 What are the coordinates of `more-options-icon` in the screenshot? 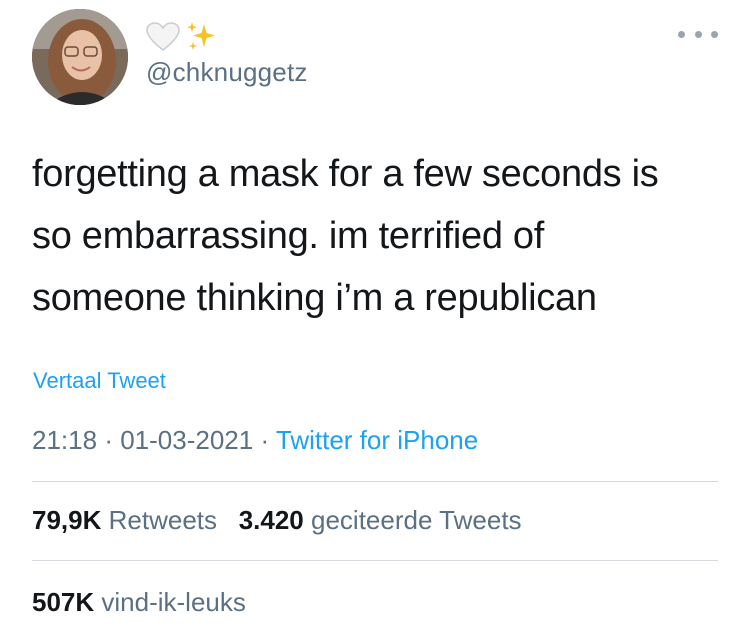 It's located at (698, 34).